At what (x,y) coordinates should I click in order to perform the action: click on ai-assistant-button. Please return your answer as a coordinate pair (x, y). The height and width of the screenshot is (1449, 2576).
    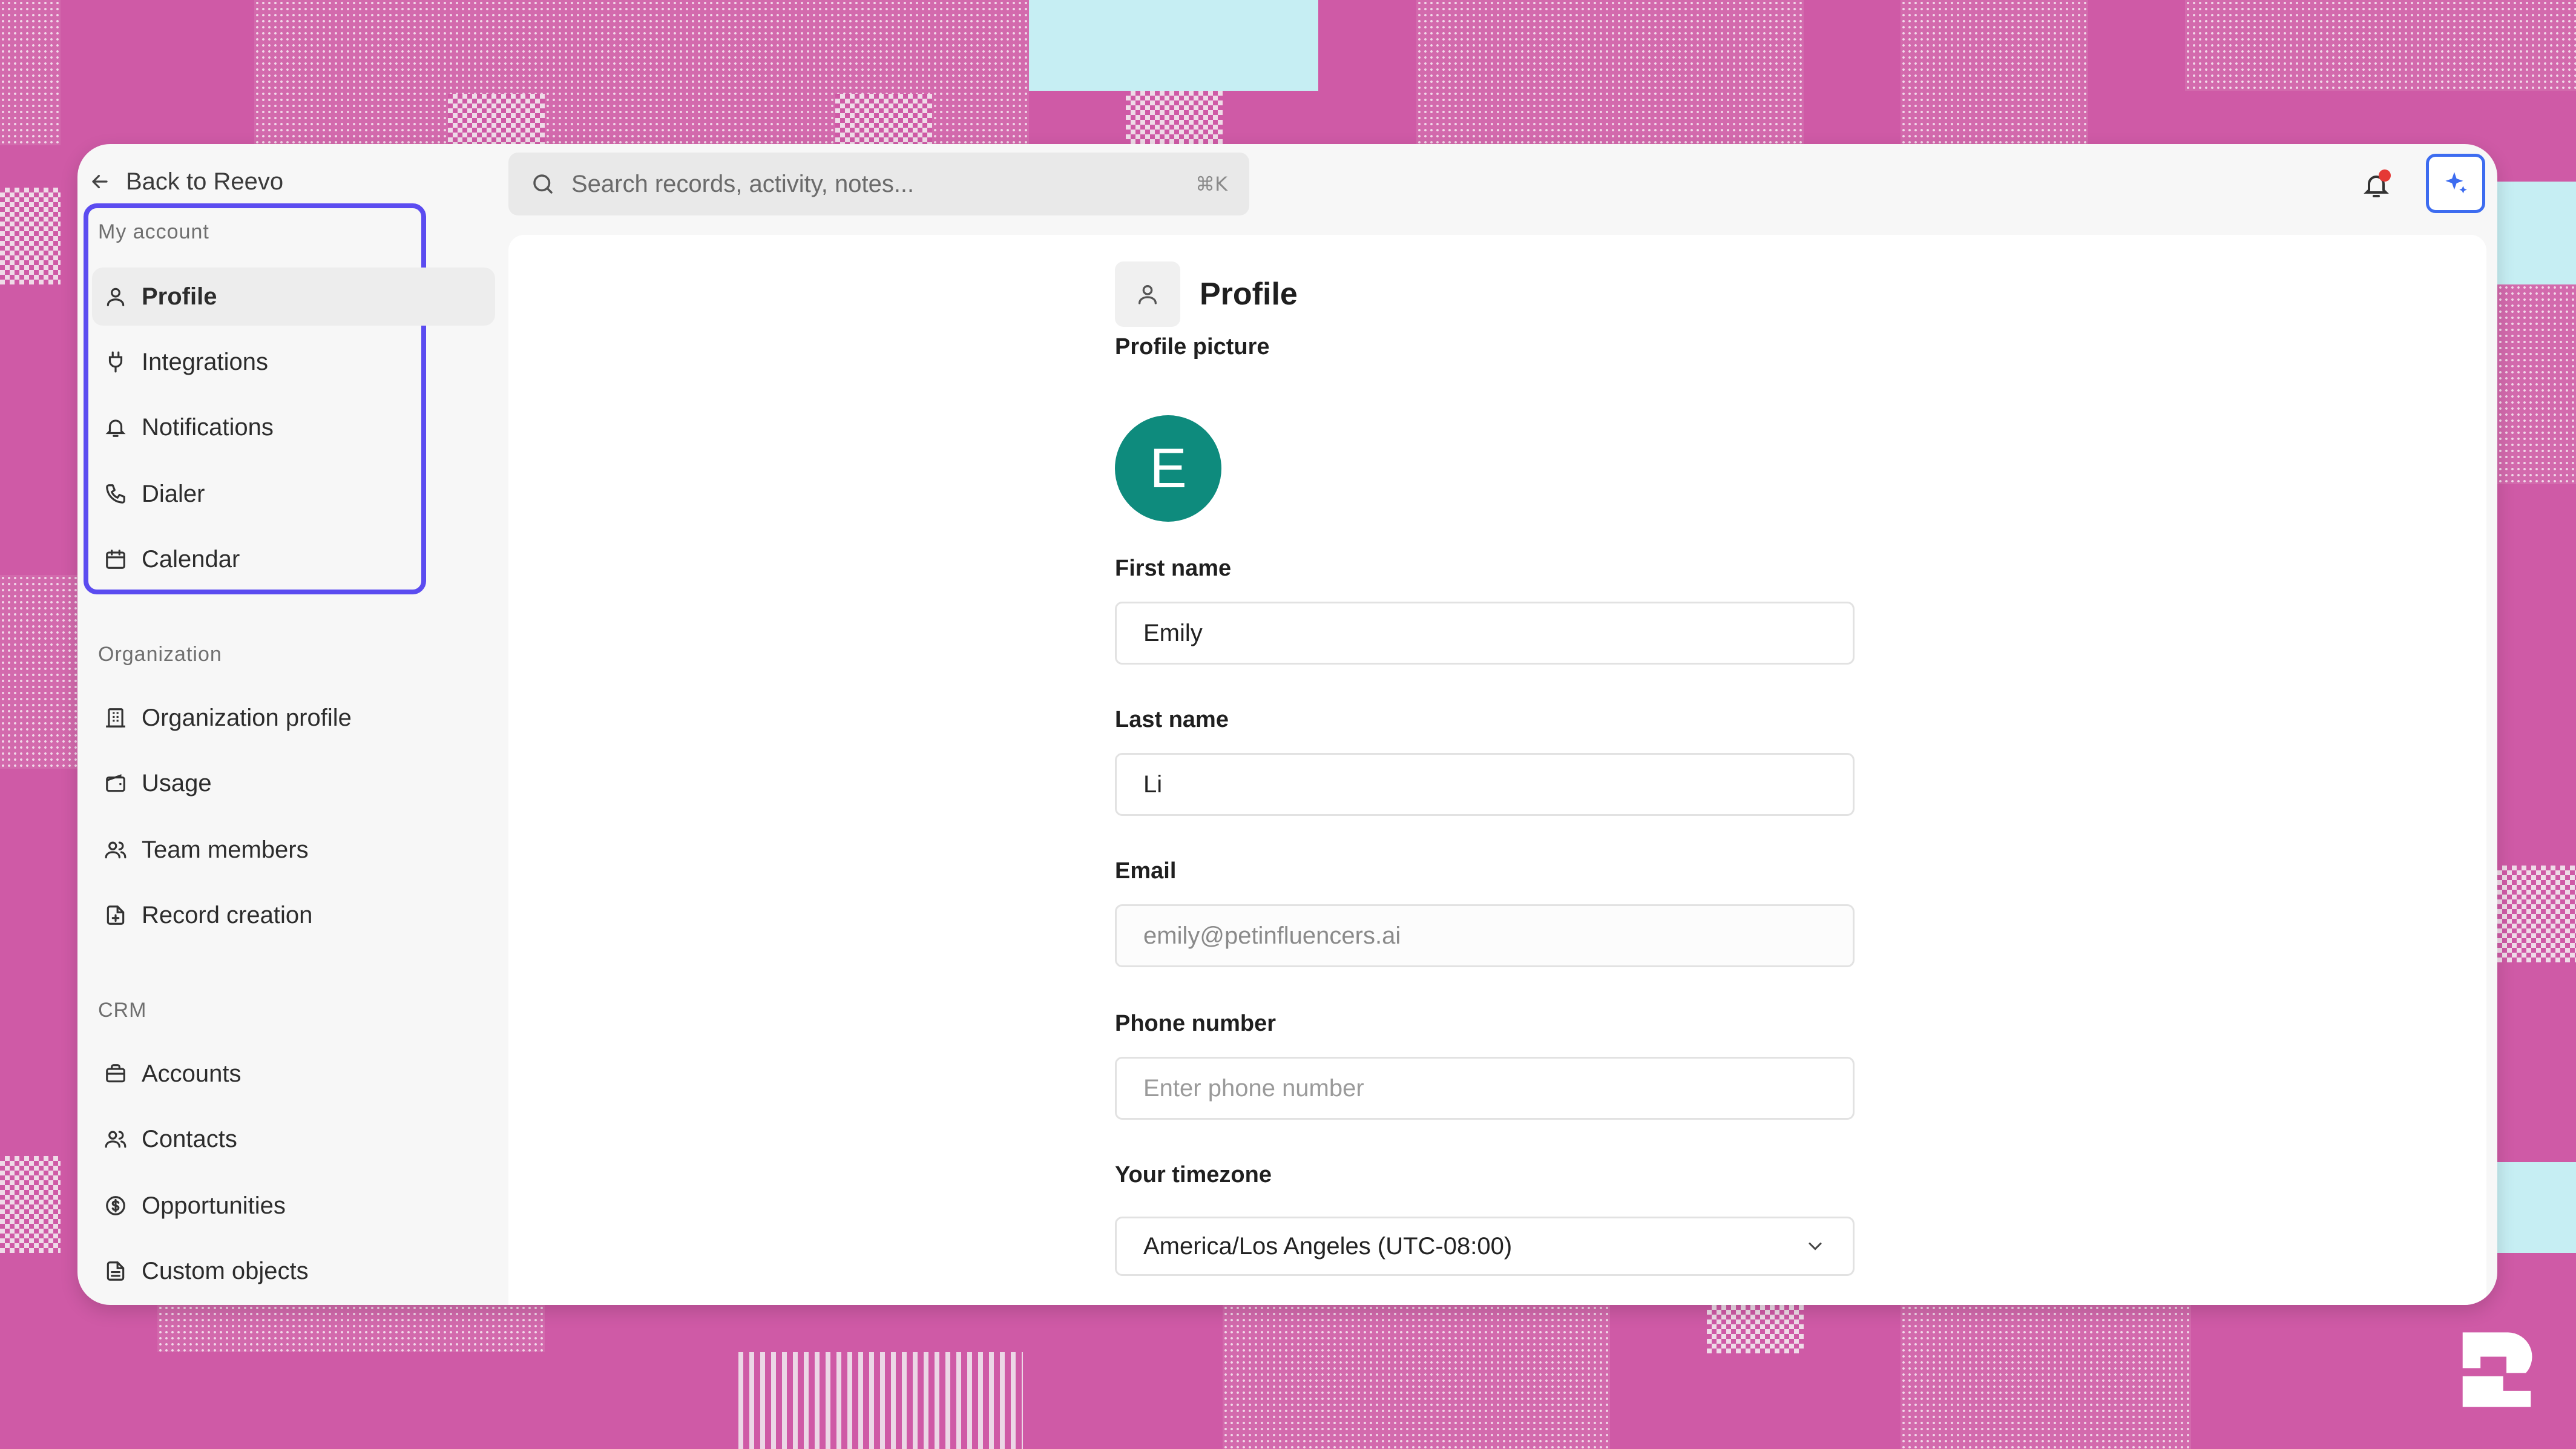
    Looking at the image, I should click on (2455, 183).